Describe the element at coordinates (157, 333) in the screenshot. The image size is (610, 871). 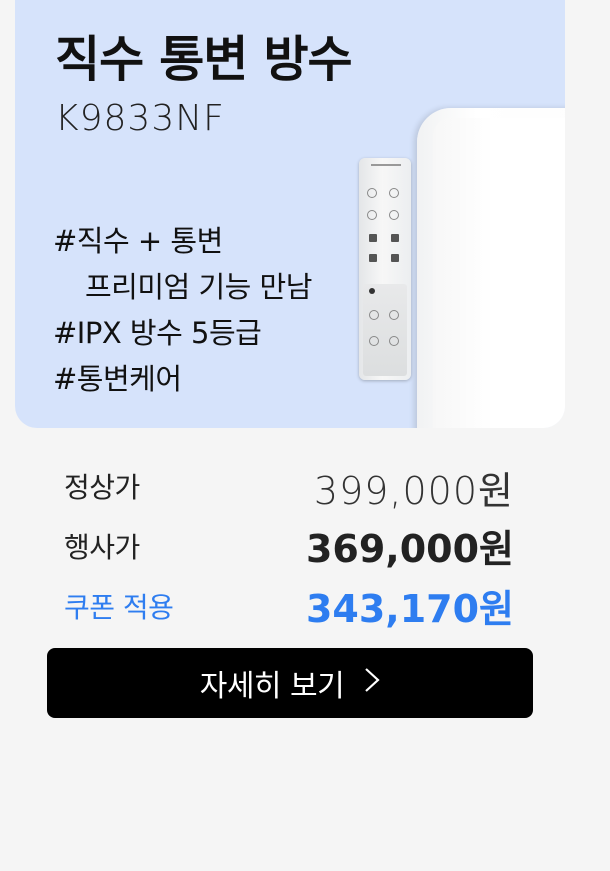
I see `feature-item: #IPX 방수 5등급` at that location.